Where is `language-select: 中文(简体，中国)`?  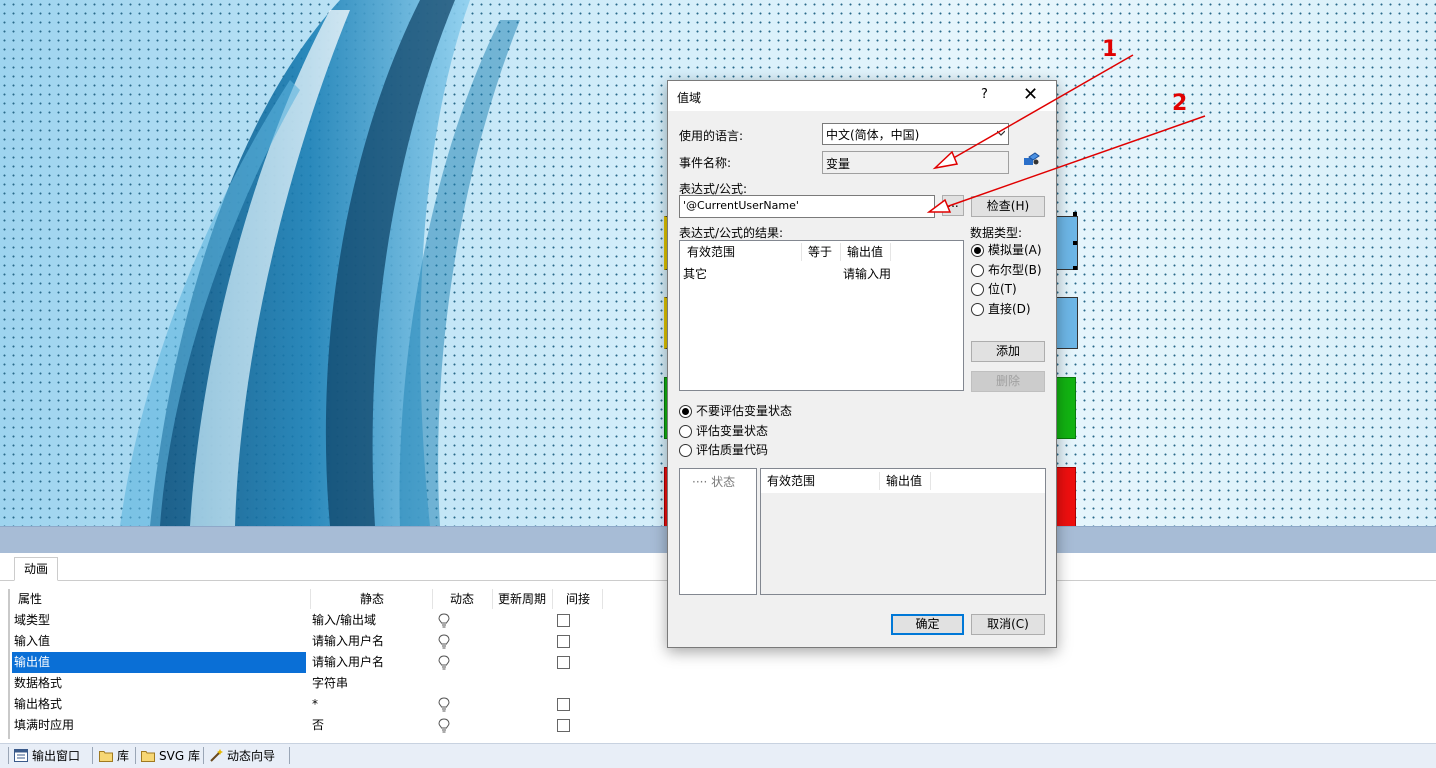 language-select: 中文(简体，中国) is located at coordinates (915, 134).